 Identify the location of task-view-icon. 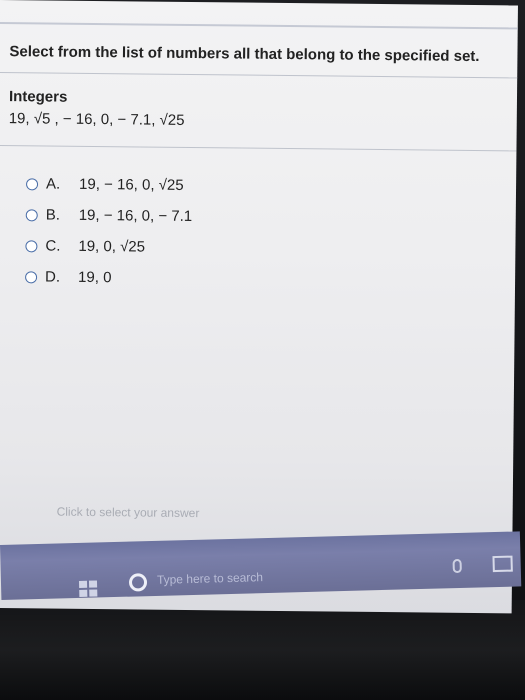
(502, 564).